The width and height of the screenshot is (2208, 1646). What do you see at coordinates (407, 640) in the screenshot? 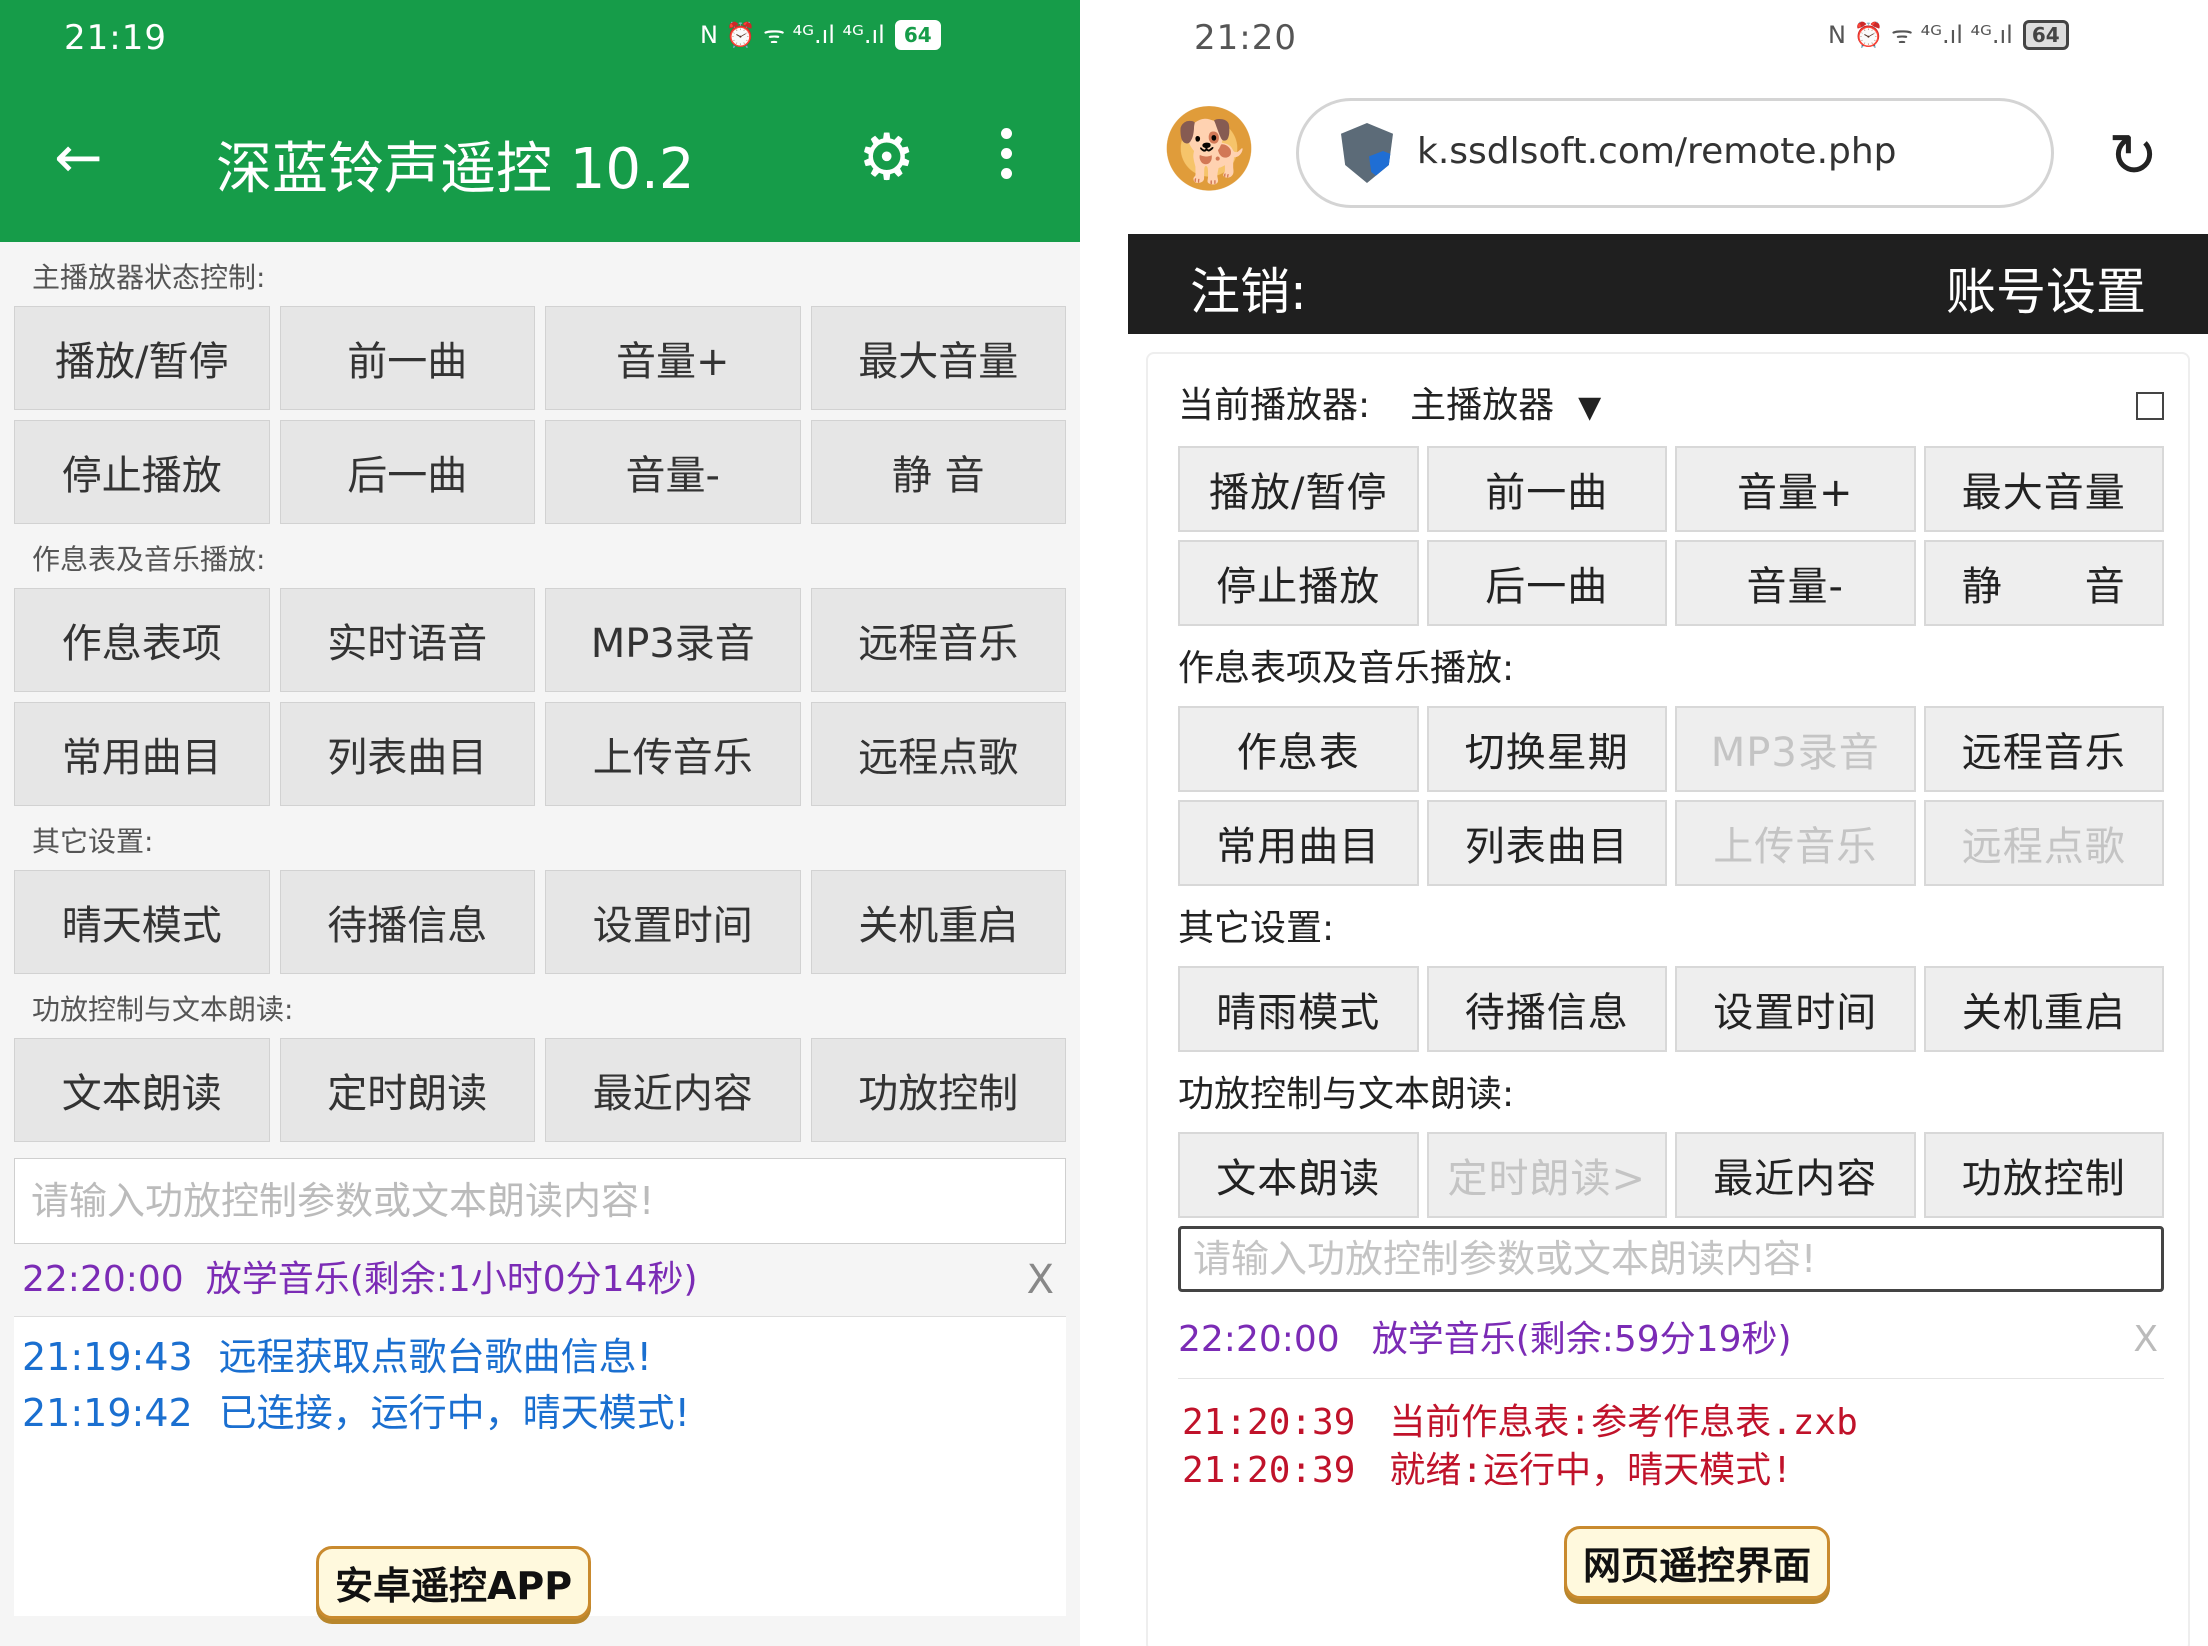
I see `live-voice-button: 实时语音` at bounding box center [407, 640].